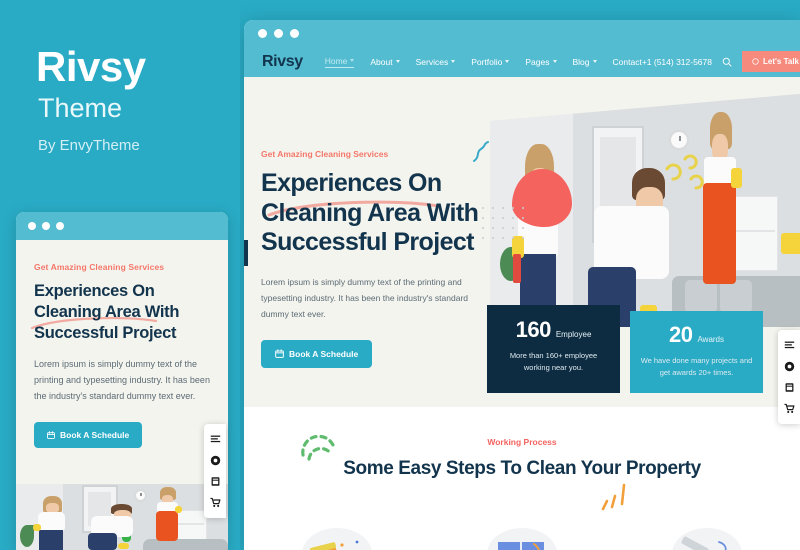 The image size is (800, 550). I want to click on nav-label-pages: Pages, so click(537, 61).